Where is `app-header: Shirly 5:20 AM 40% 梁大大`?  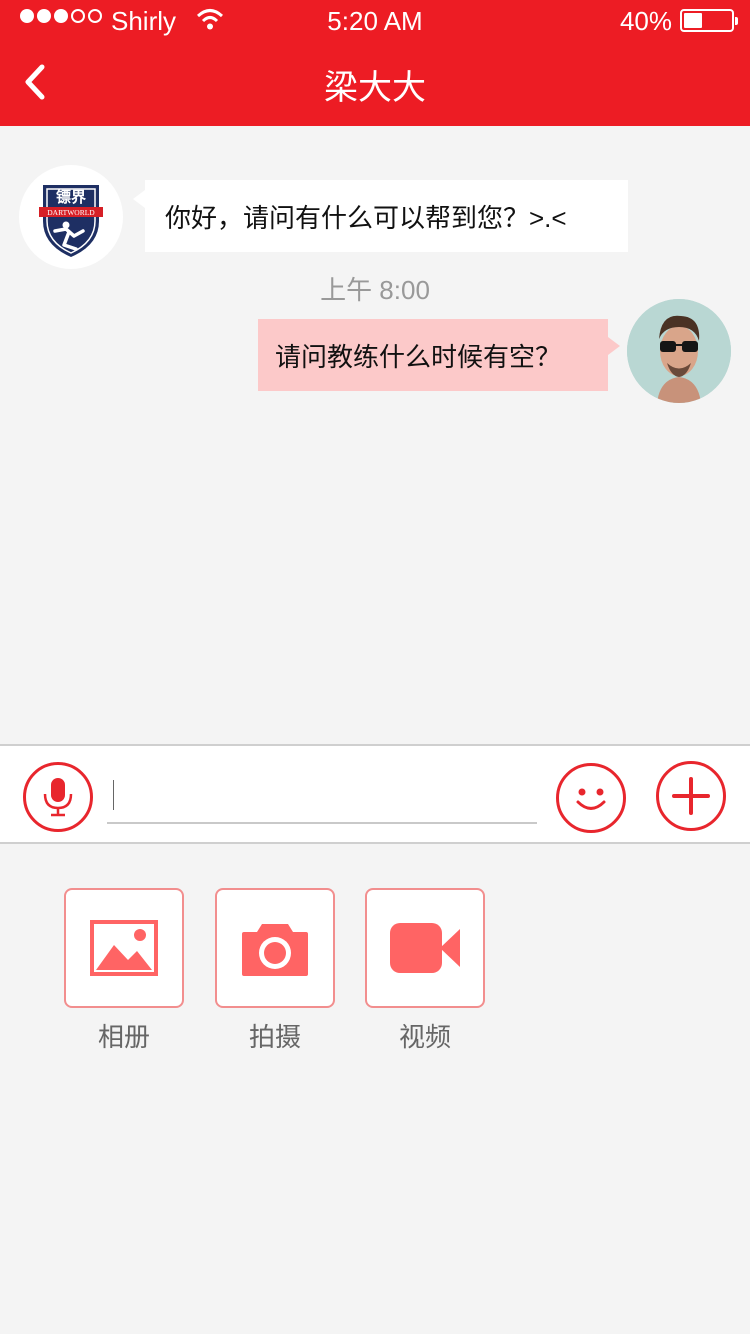
app-header: Shirly 5:20 AM 40% 梁大大 is located at coordinates (375, 63).